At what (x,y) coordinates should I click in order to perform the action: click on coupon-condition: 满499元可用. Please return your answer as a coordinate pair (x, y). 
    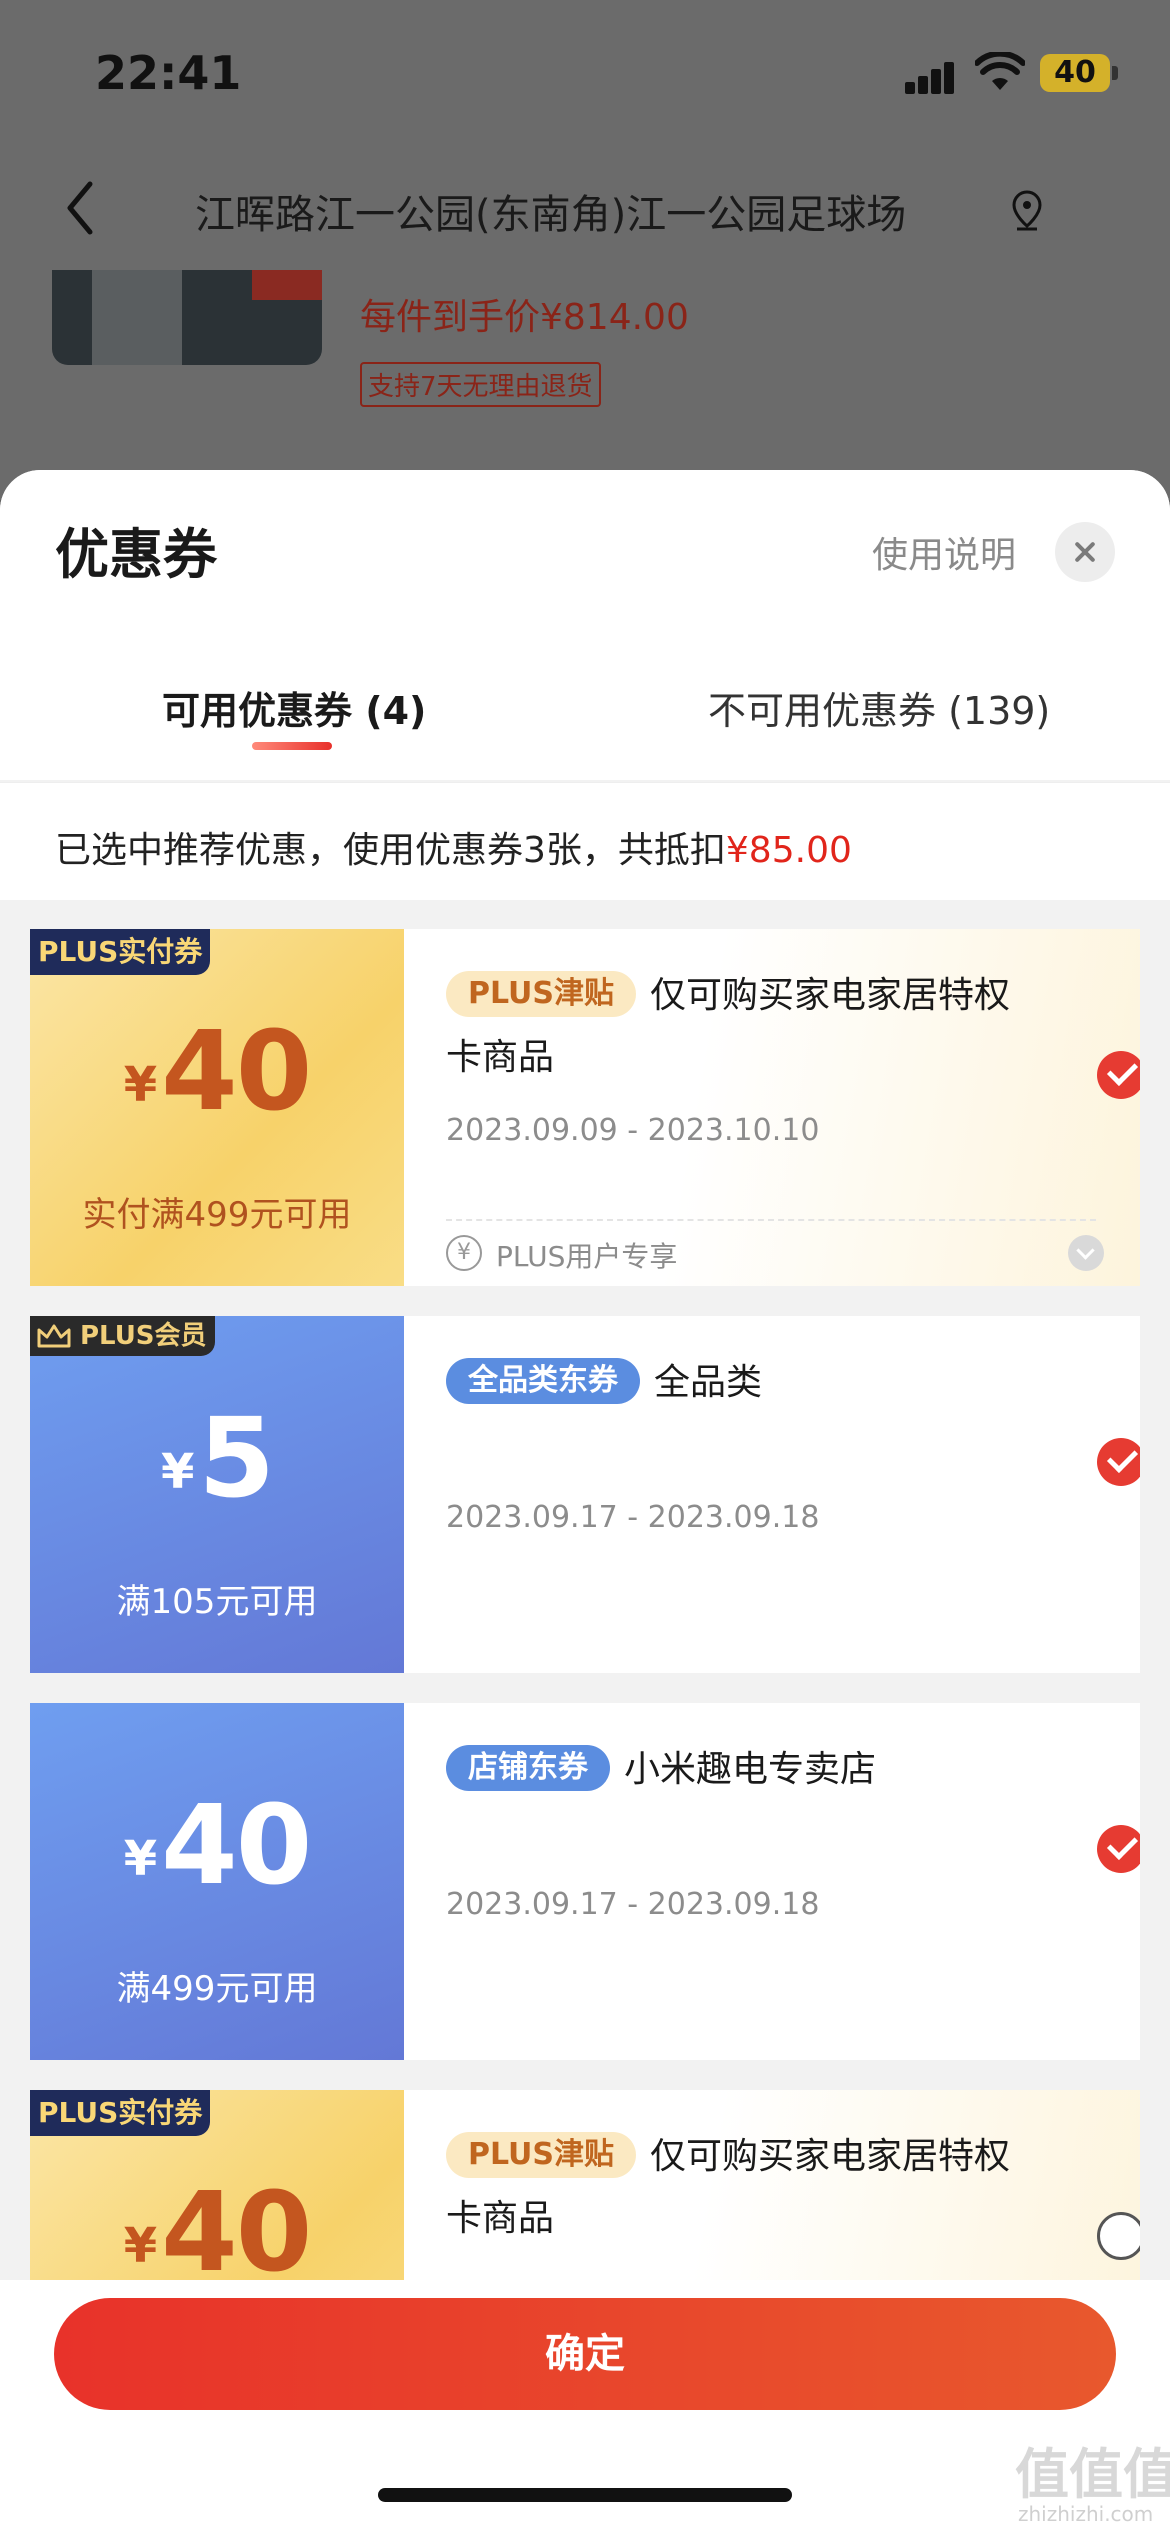
    Looking at the image, I should click on (217, 1989).